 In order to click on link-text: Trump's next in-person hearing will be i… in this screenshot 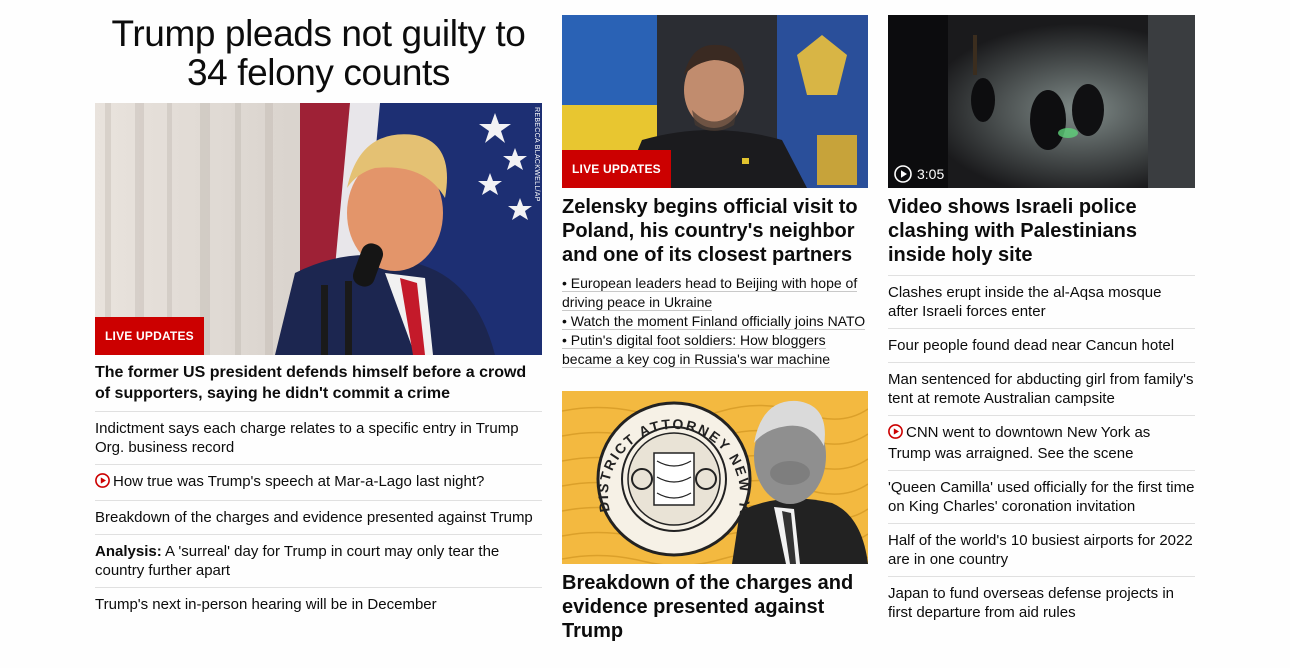, I will do `click(266, 604)`.